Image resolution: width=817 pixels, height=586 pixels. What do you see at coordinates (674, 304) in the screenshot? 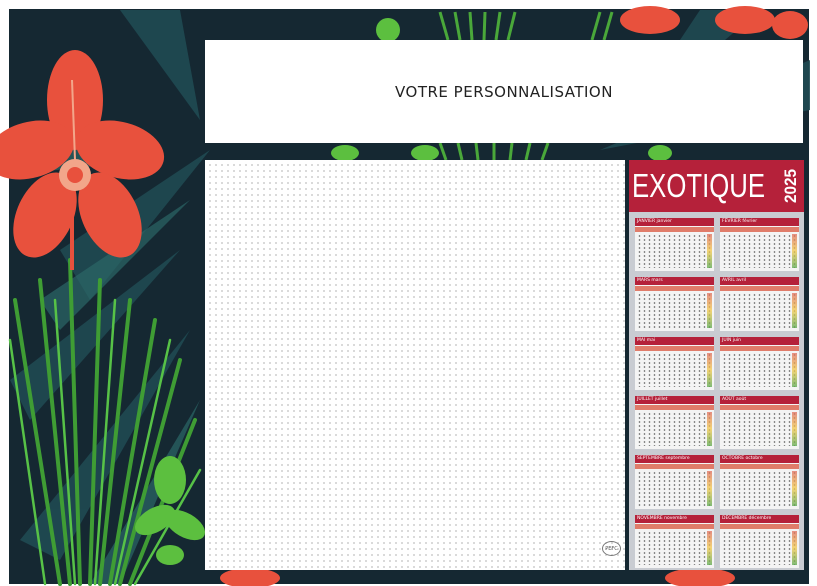
I see `month-block: MARS mars` at bounding box center [674, 304].